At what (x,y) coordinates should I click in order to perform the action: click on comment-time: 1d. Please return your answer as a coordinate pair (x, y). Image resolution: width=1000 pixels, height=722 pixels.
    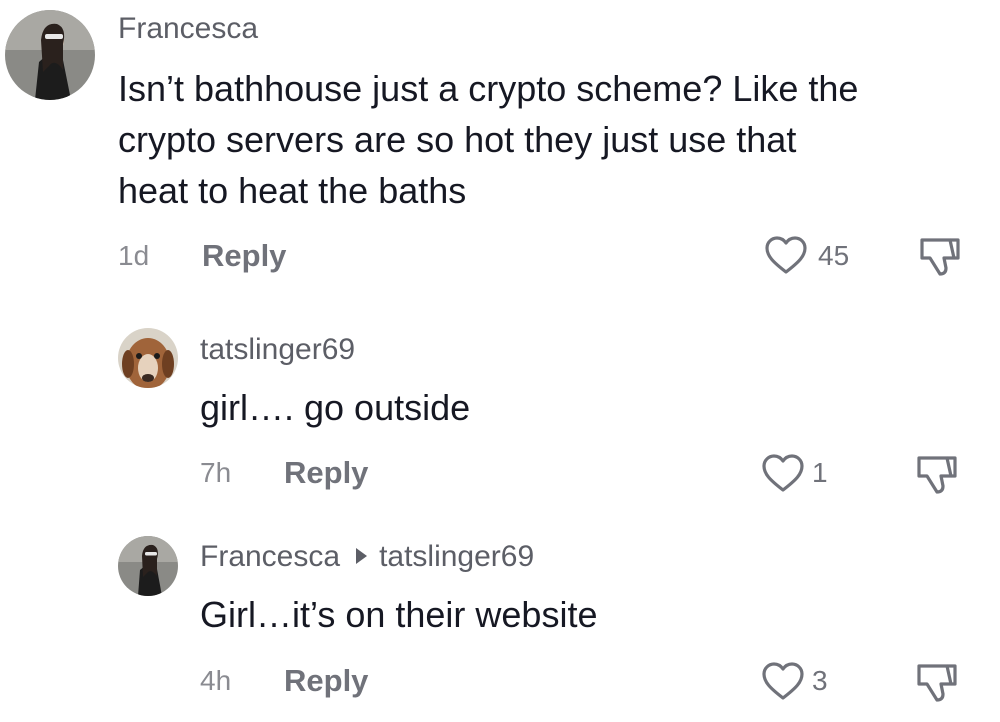
    Looking at the image, I should click on (134, 255).